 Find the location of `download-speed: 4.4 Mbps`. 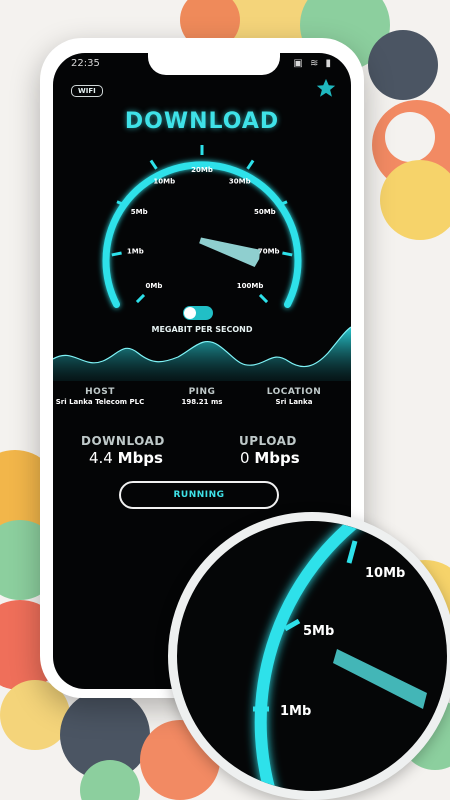

download-speed: 4.4 Mbps is located at coordinates (126, 458).